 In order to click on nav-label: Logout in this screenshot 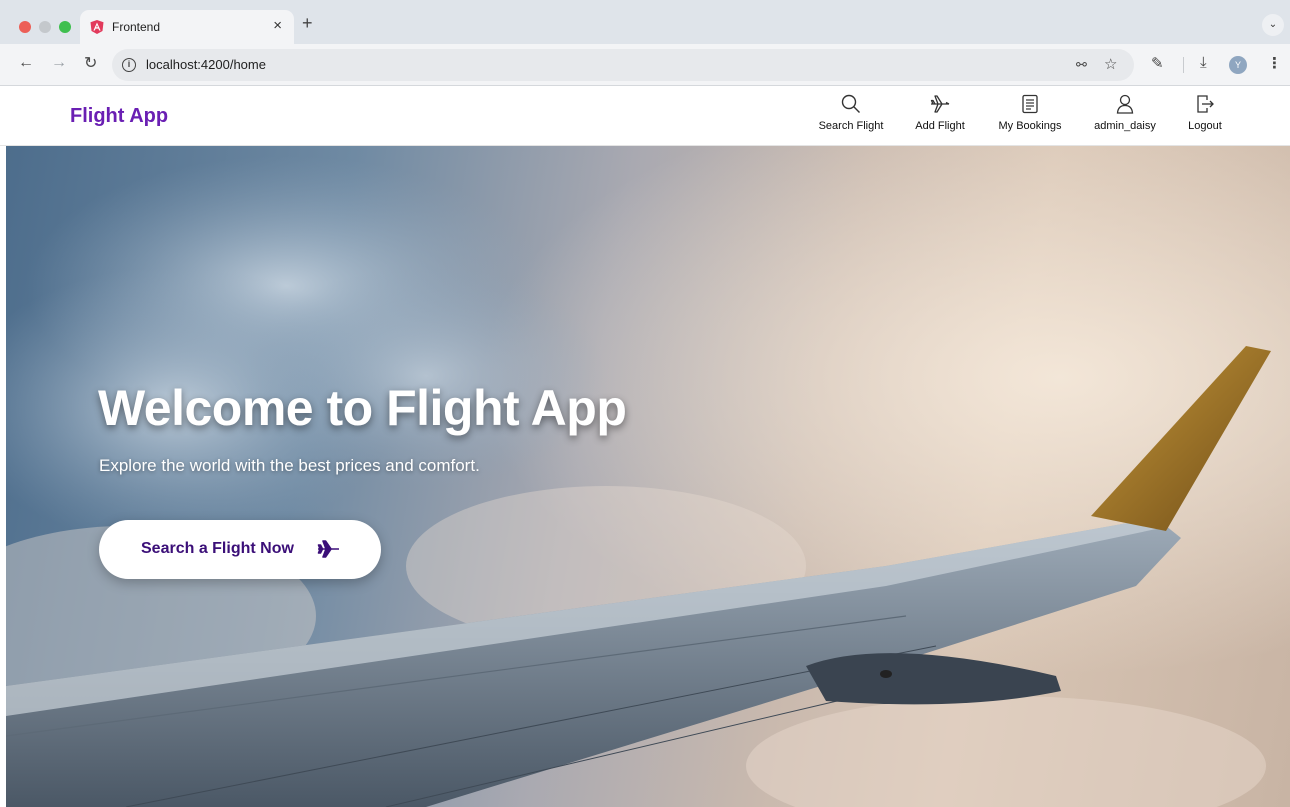, I will do `click(1205, 126)`.